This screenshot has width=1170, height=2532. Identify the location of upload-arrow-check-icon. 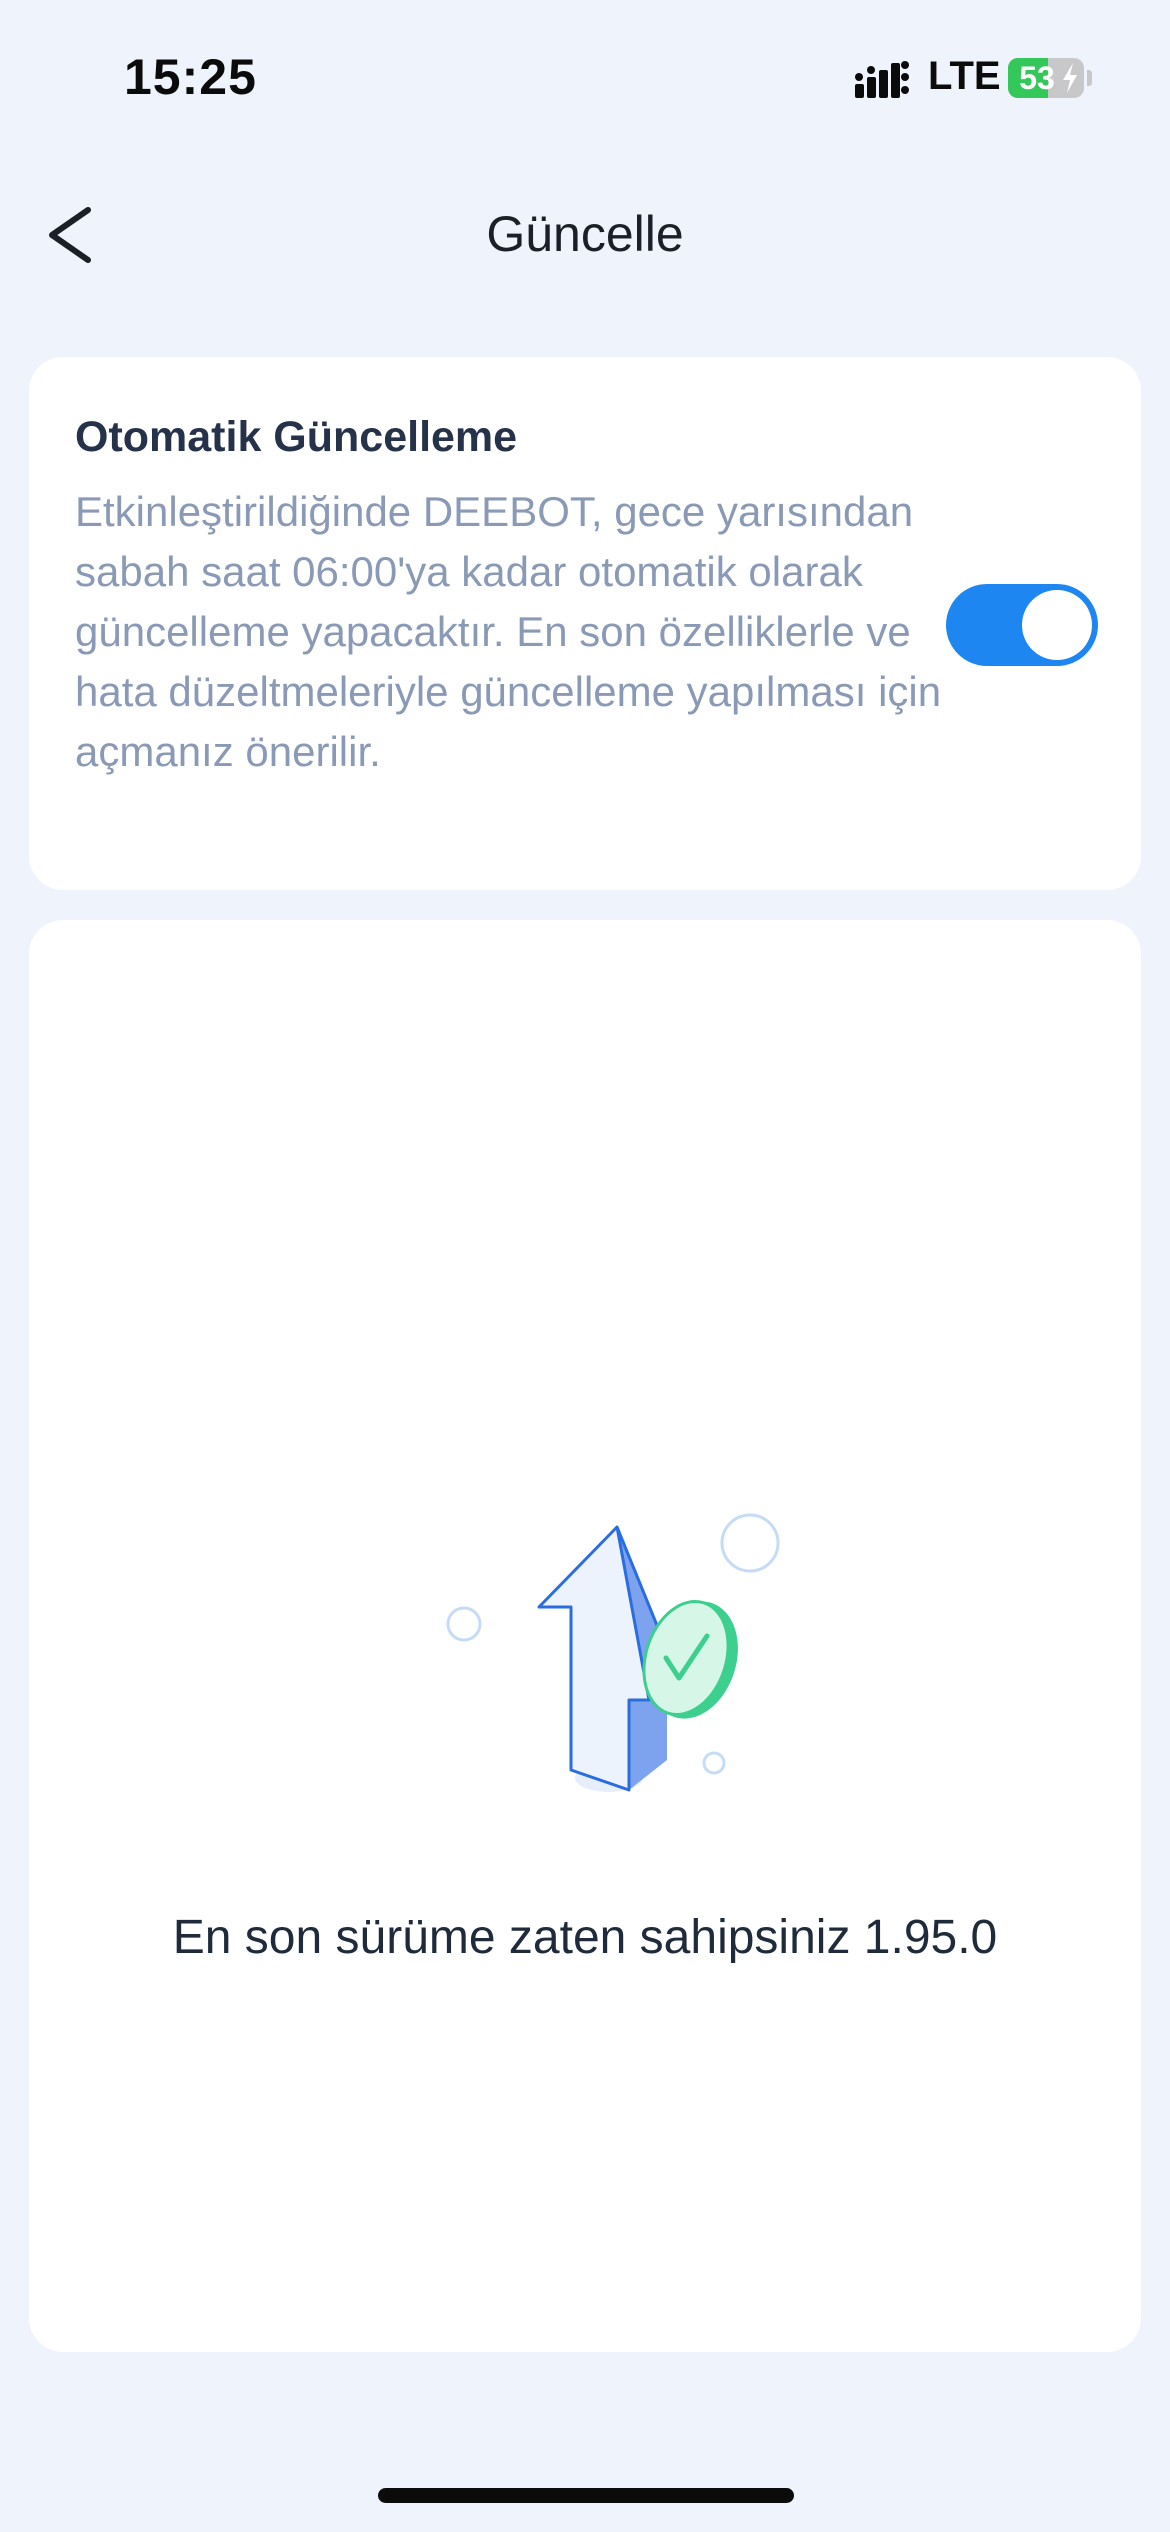
(613, 1652).